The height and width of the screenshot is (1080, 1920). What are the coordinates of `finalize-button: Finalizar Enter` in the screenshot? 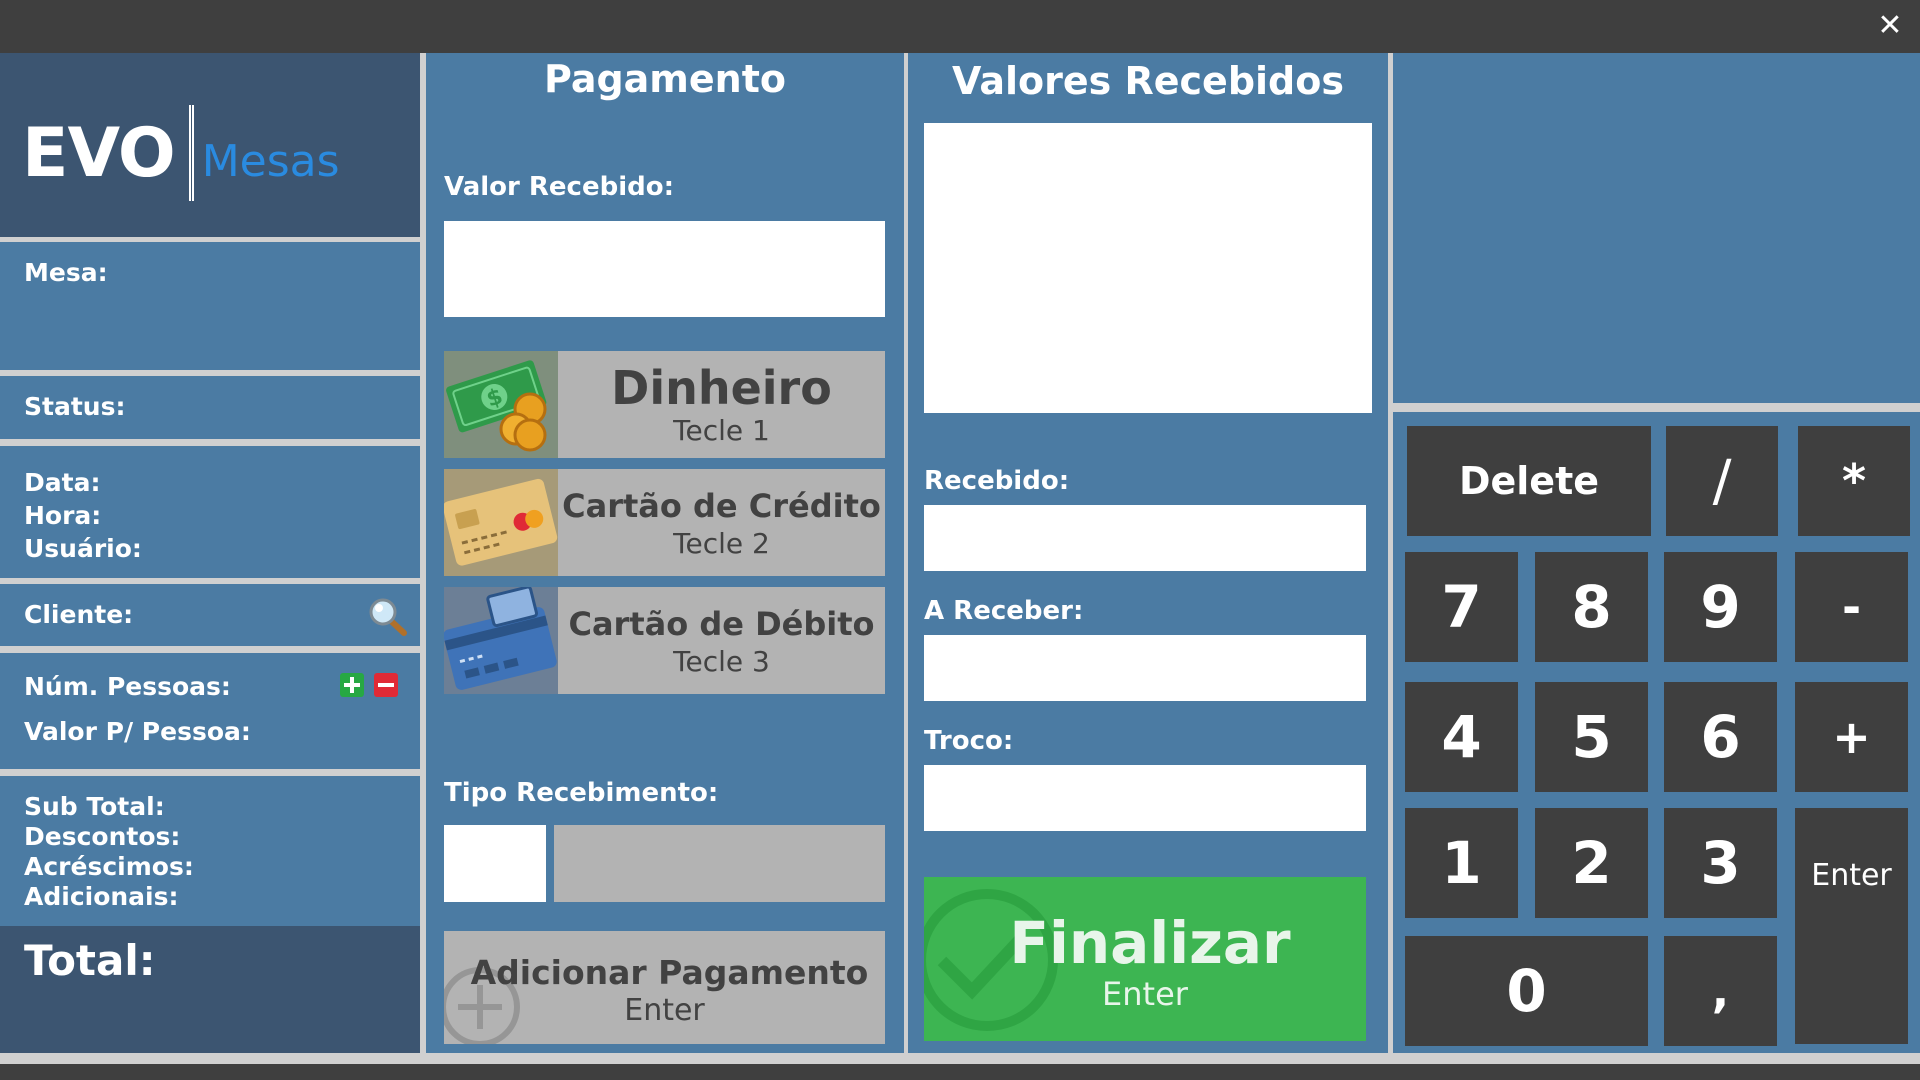 It's located at (1145, 959).